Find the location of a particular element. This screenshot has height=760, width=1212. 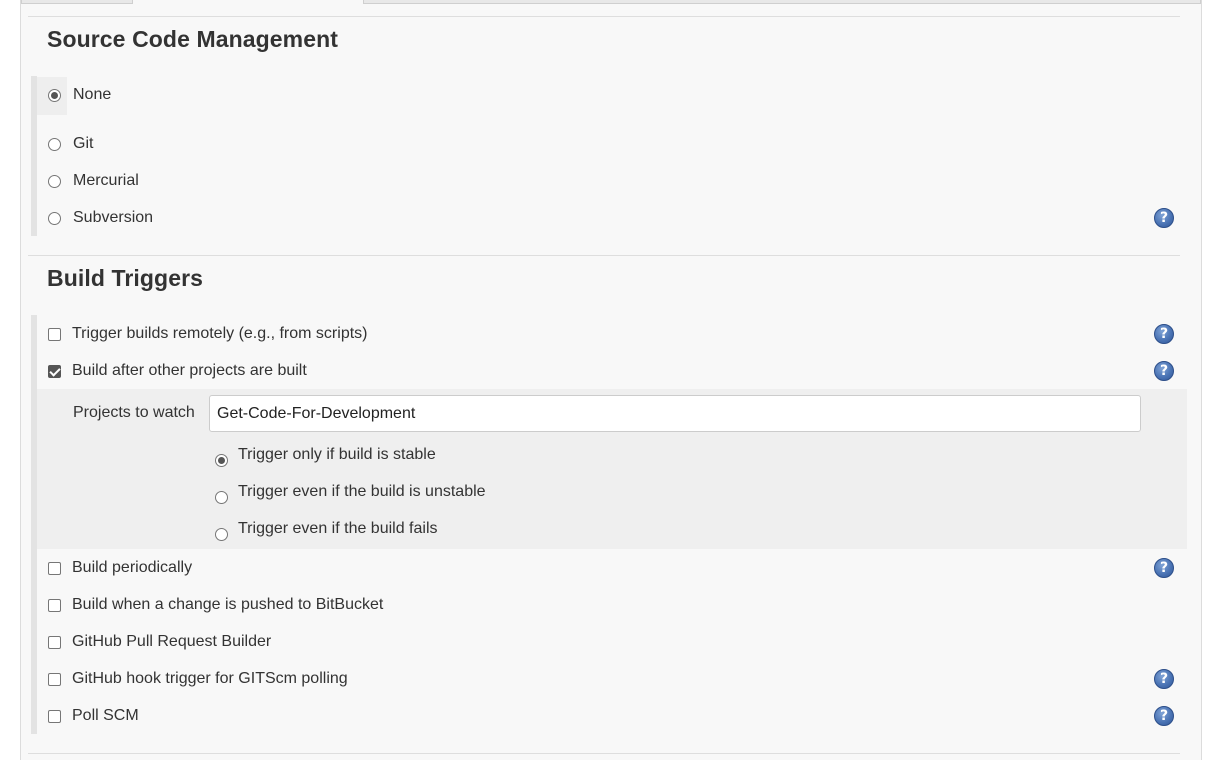

scm-none-radio is located at coordinates (54, 95).